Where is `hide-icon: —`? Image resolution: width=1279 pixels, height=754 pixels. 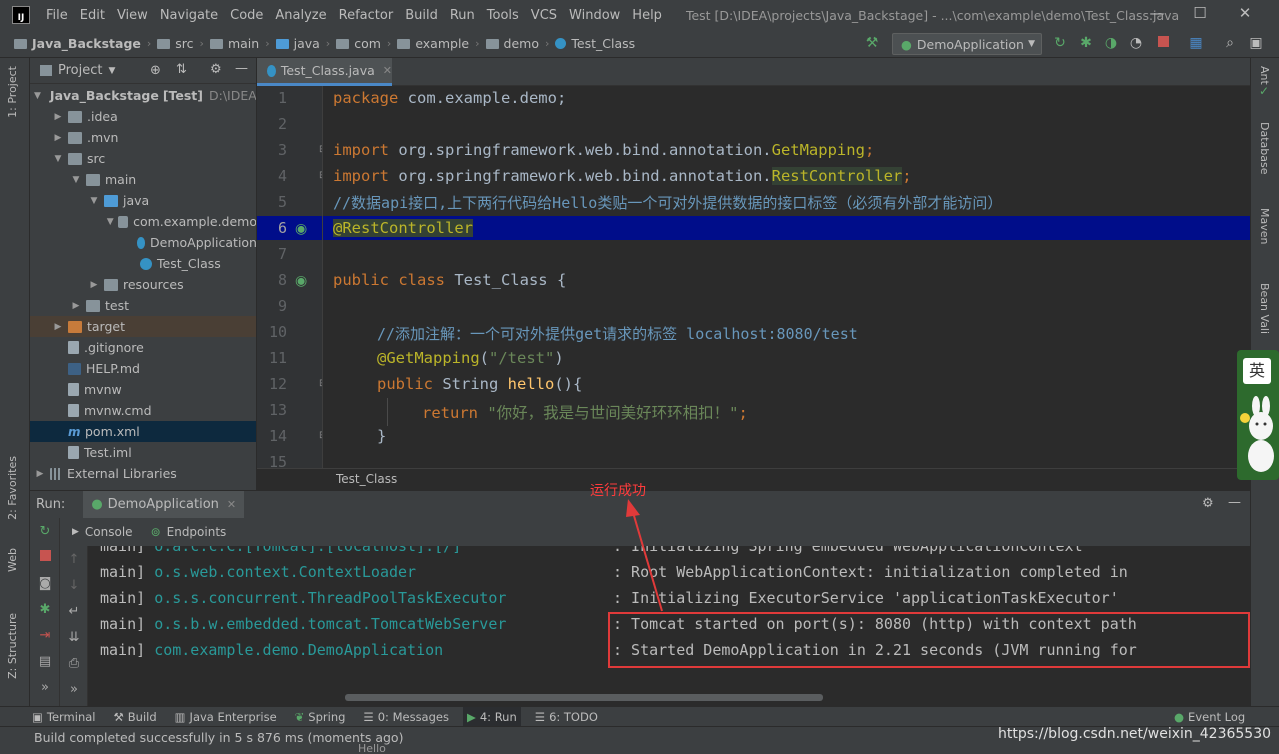
hide-icon: — is located at coordinates (1234, 502).